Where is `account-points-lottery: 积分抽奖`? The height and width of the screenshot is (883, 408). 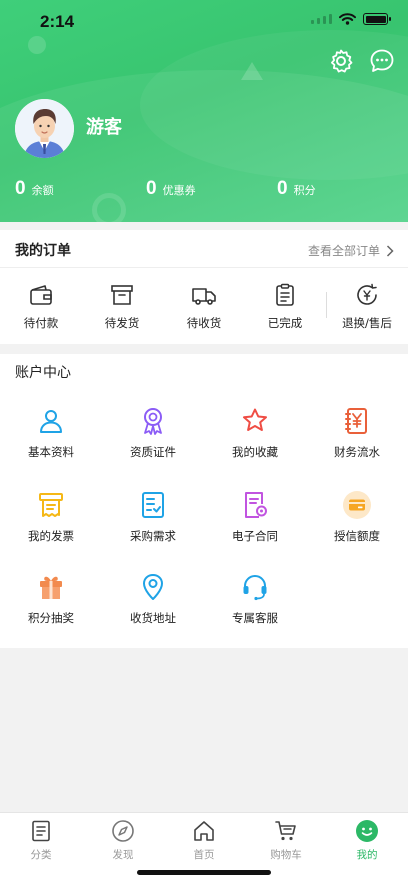 account-points-lottery: 积分抽奖 is located at coordinates (51, 599).